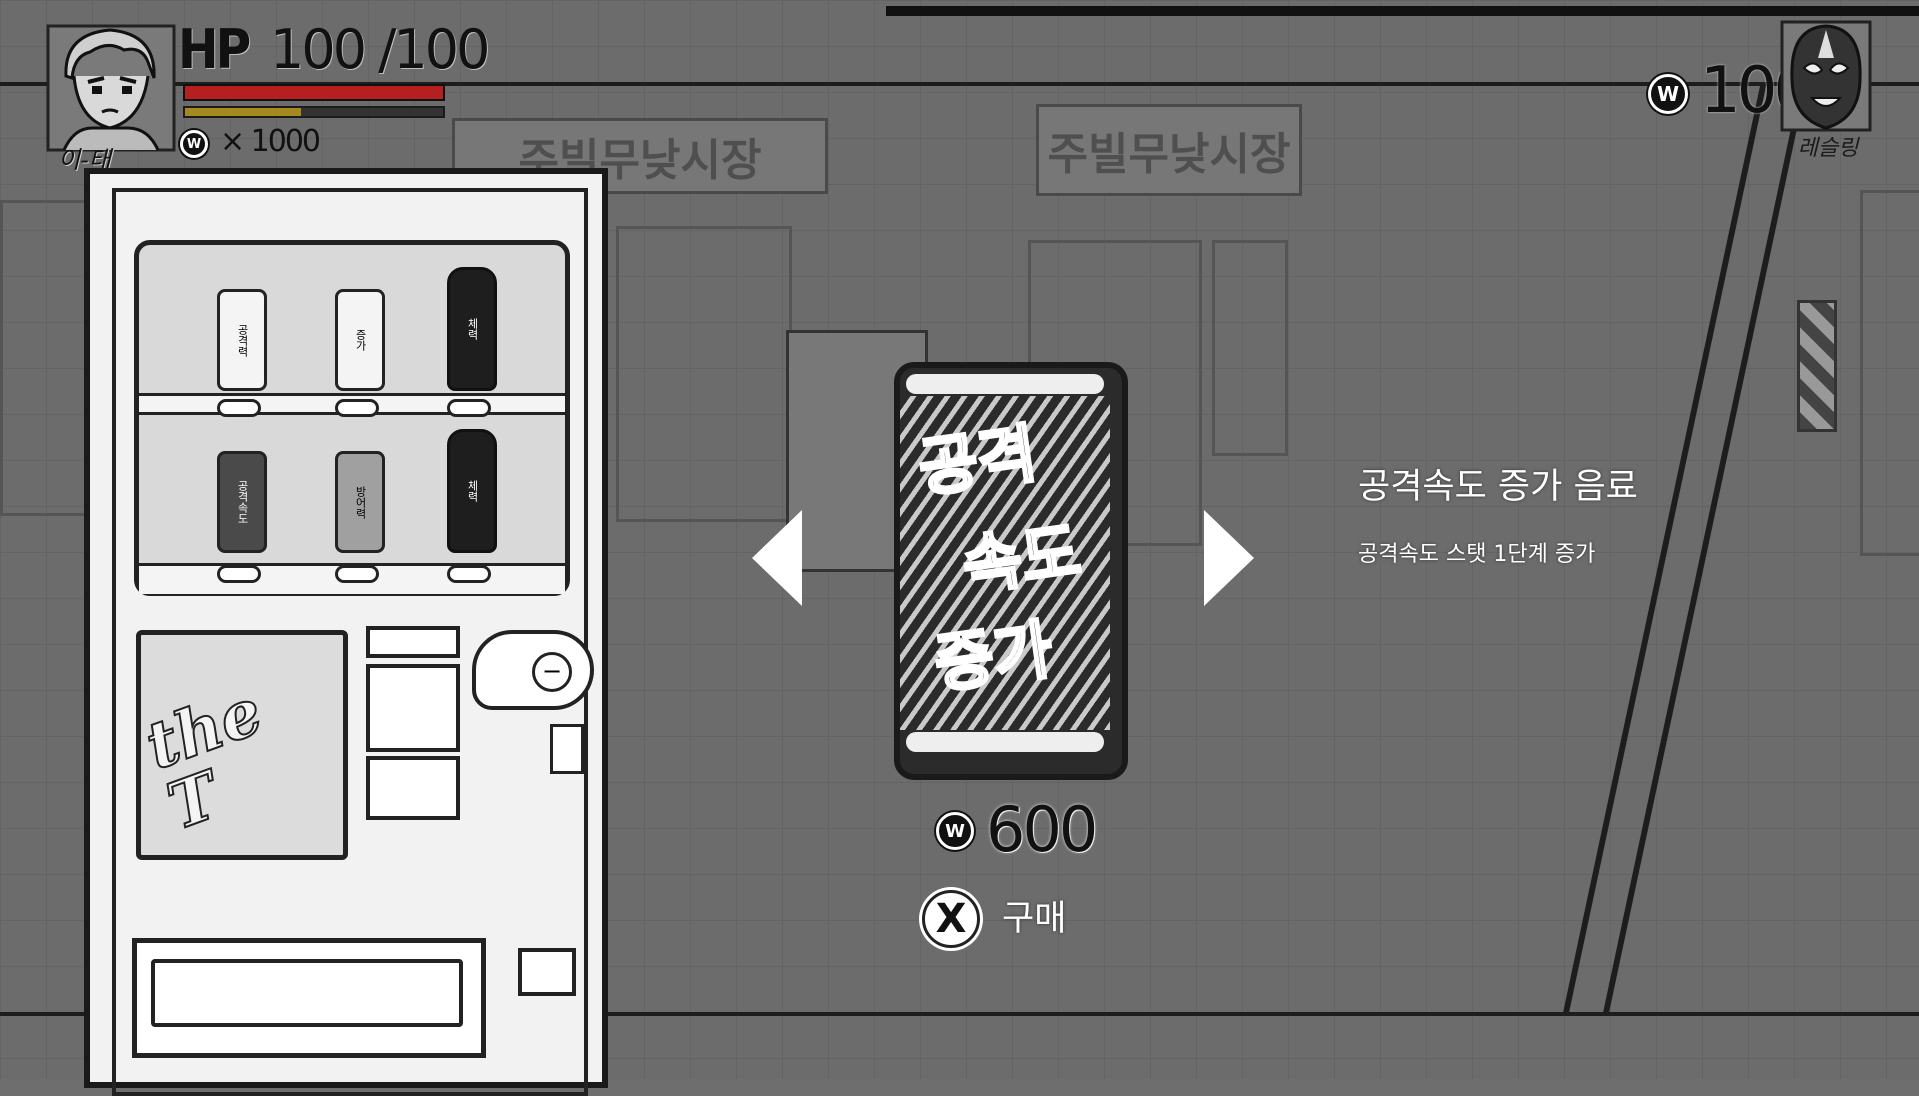 The image size is (1919, 1096). I want to click on drink-label: 공격력, so click(242, 340).